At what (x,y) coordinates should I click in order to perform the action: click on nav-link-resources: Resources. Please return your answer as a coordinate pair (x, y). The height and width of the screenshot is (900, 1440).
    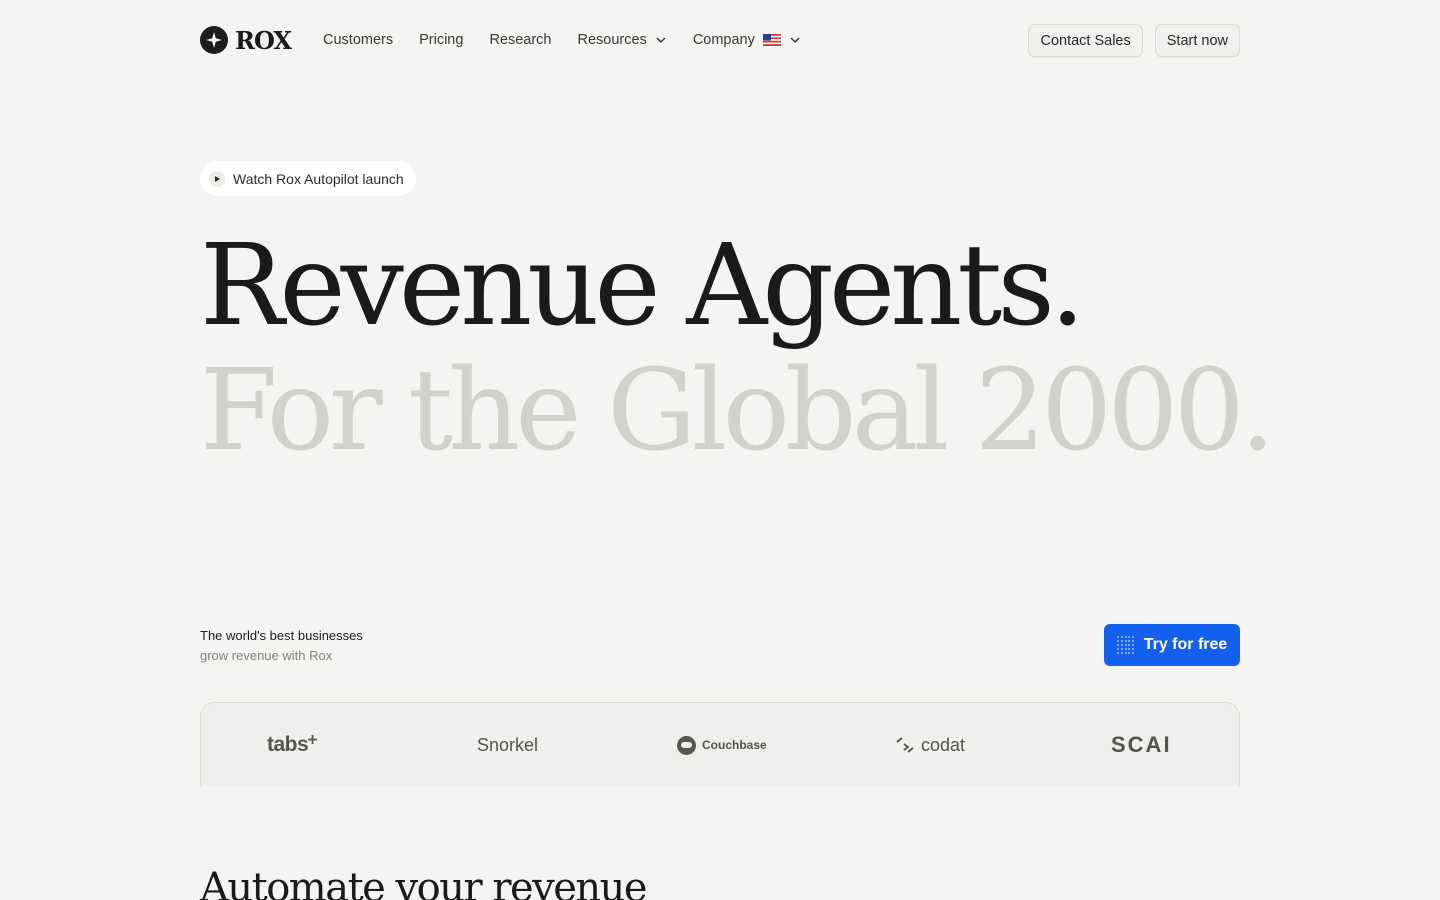
    Looking at the image, I should click on (622, 40).